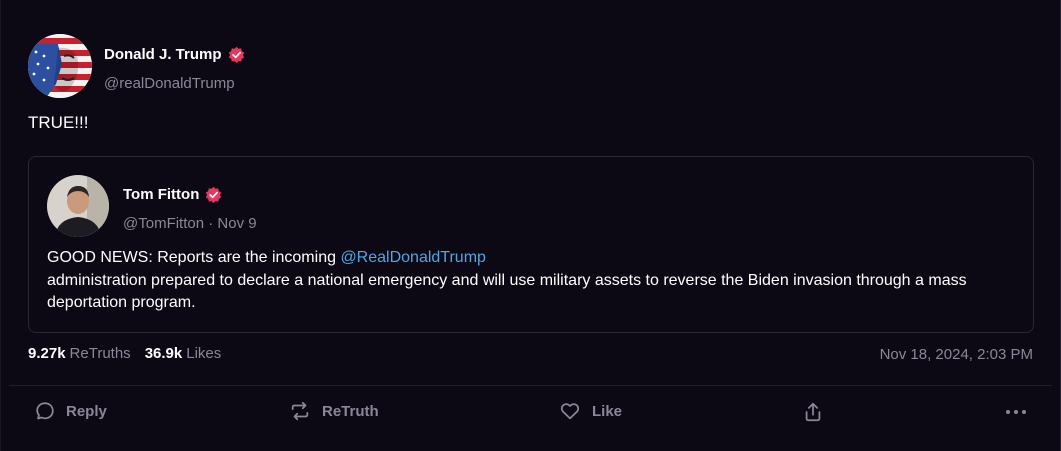  Describe the element at coordinates (86, 411) in the screenshot. I see `reply-label: Reply` at that location.